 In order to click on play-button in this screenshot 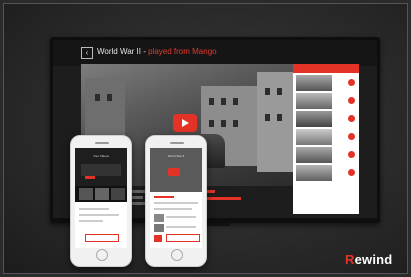, I will do `click(185, 123)`.